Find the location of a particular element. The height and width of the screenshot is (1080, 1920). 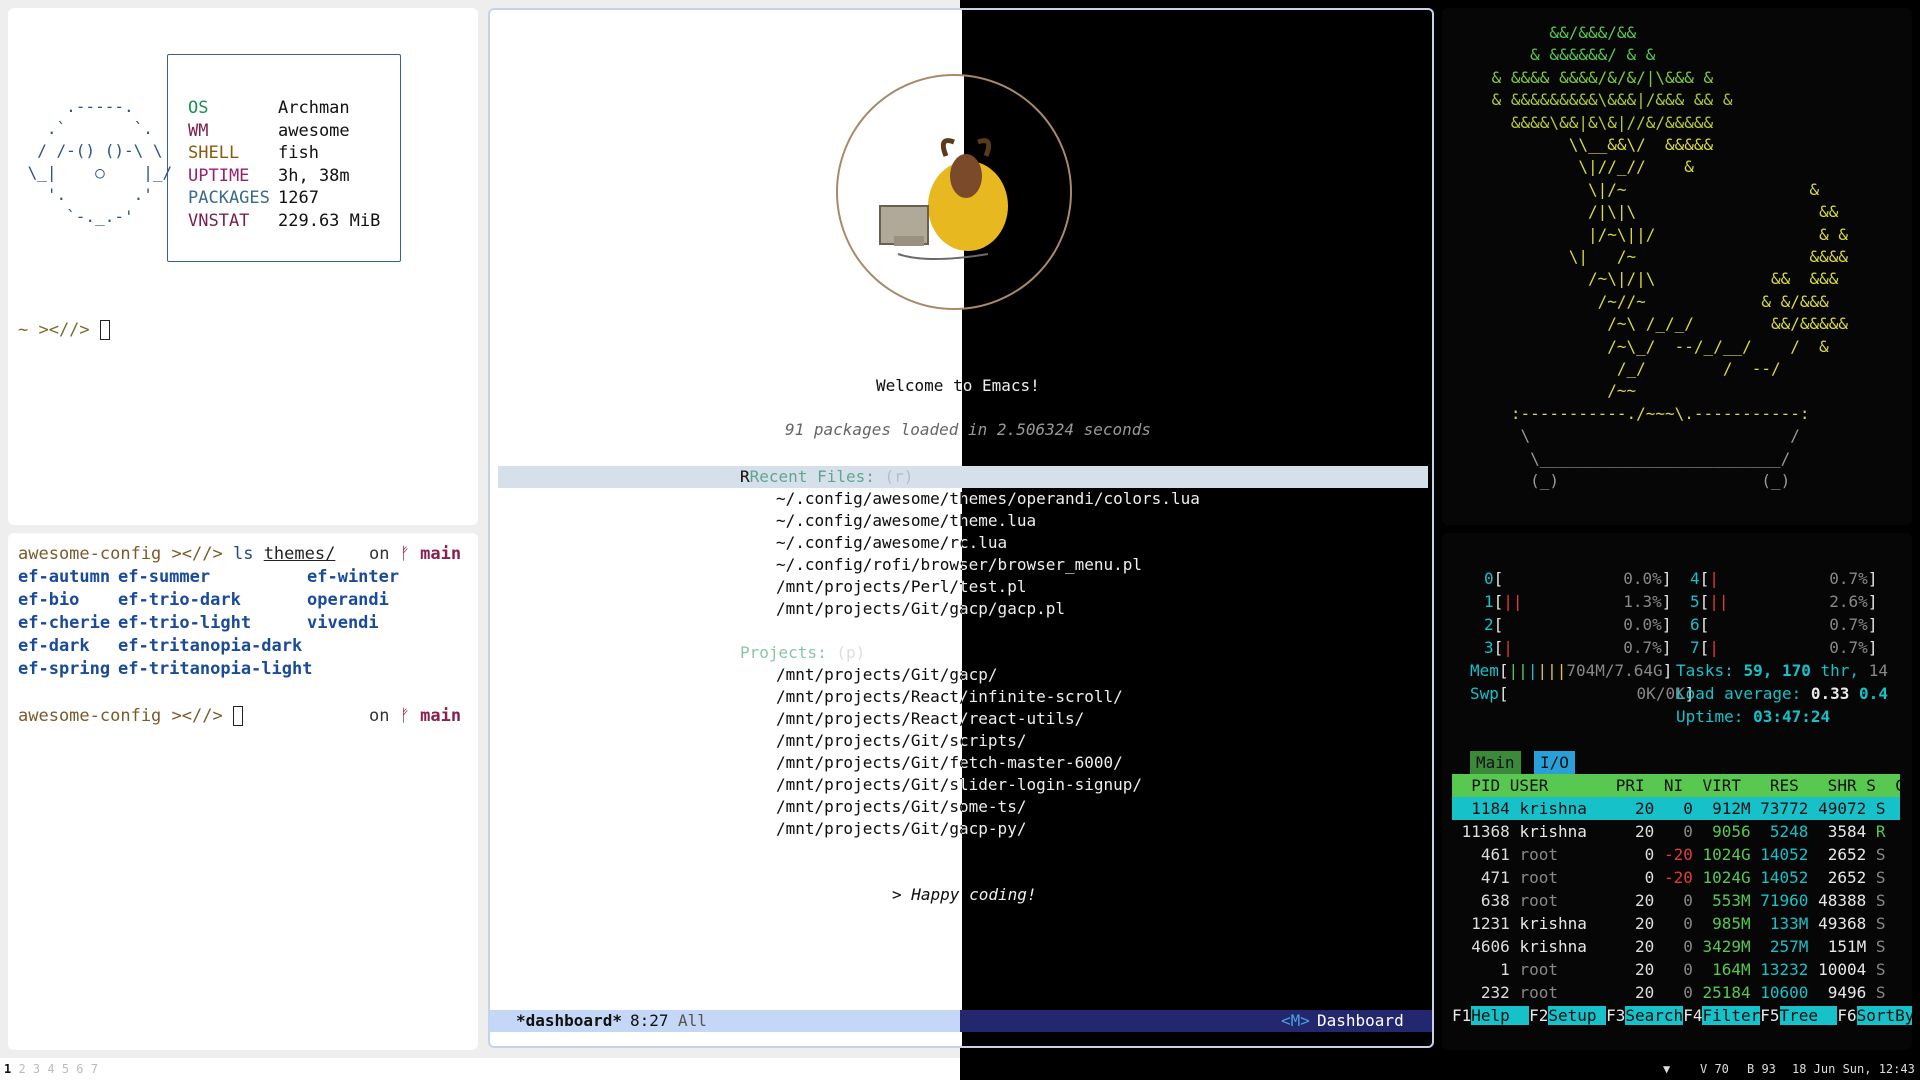

volume-indicator: V 70 is located at coordinates (1714, 1069).